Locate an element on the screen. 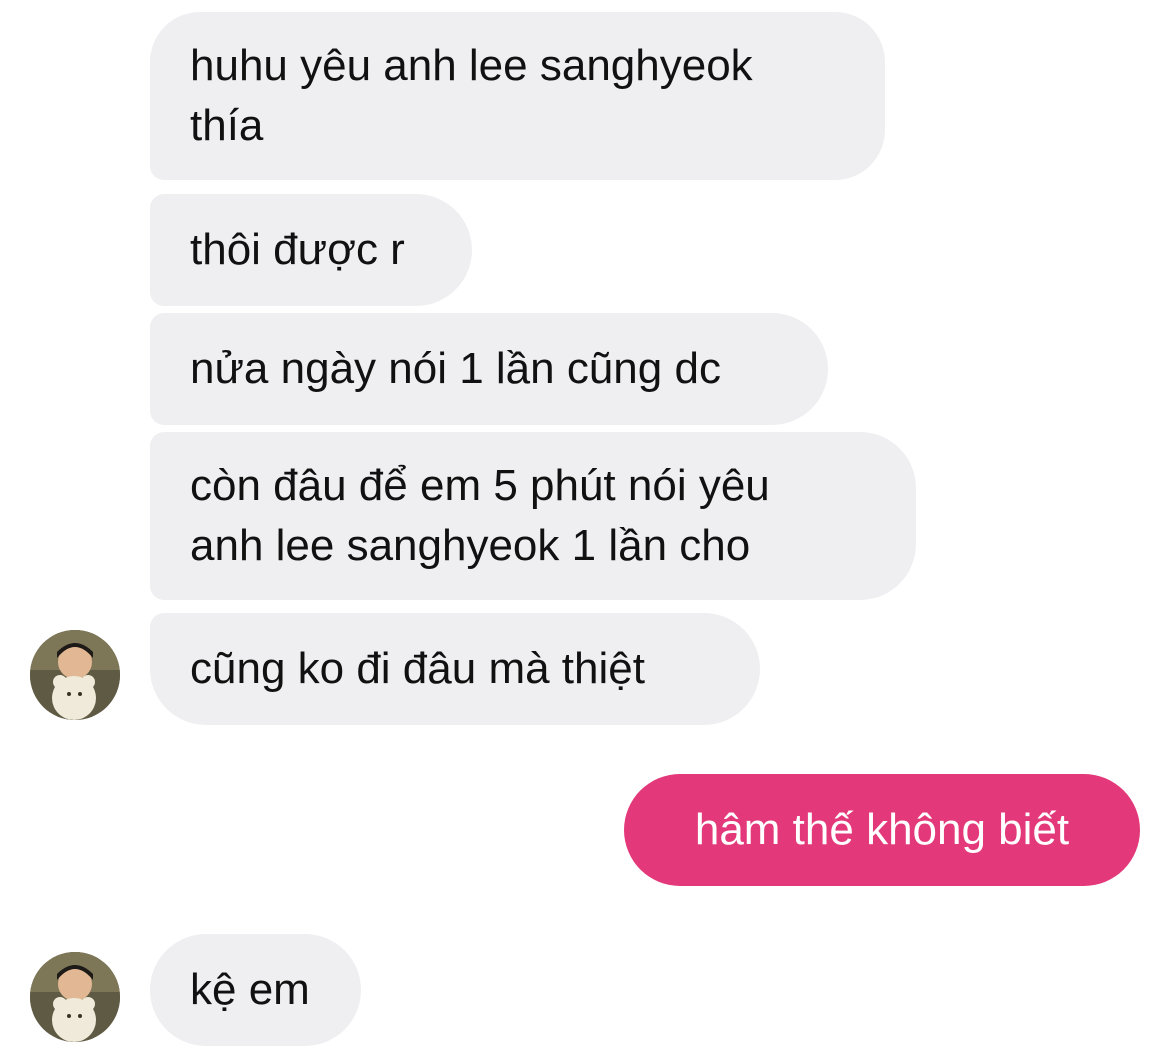  message-bubble-incoming: huhu yêu anh lee sanghyeok thía is located at coordinates (517, 96).